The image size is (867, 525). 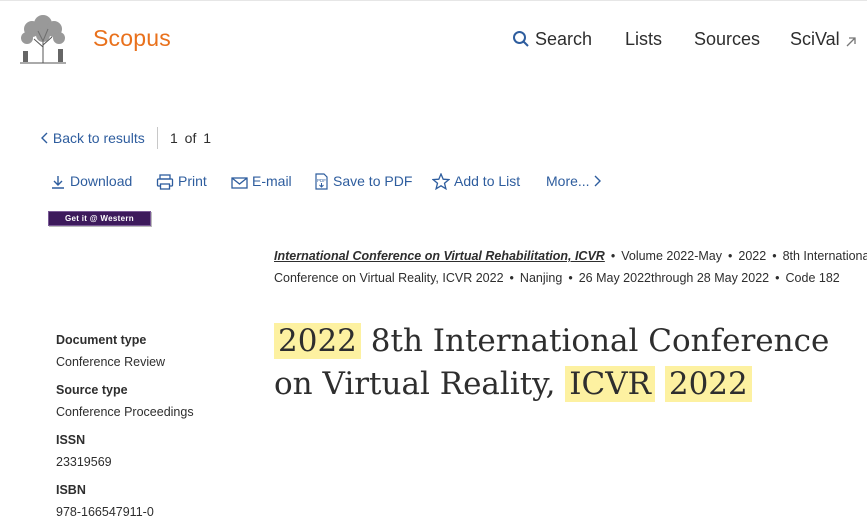 What do you see at coordinates (165, 182) in the screenshot?
I see `print-icon` at bounding box center [165, 182].